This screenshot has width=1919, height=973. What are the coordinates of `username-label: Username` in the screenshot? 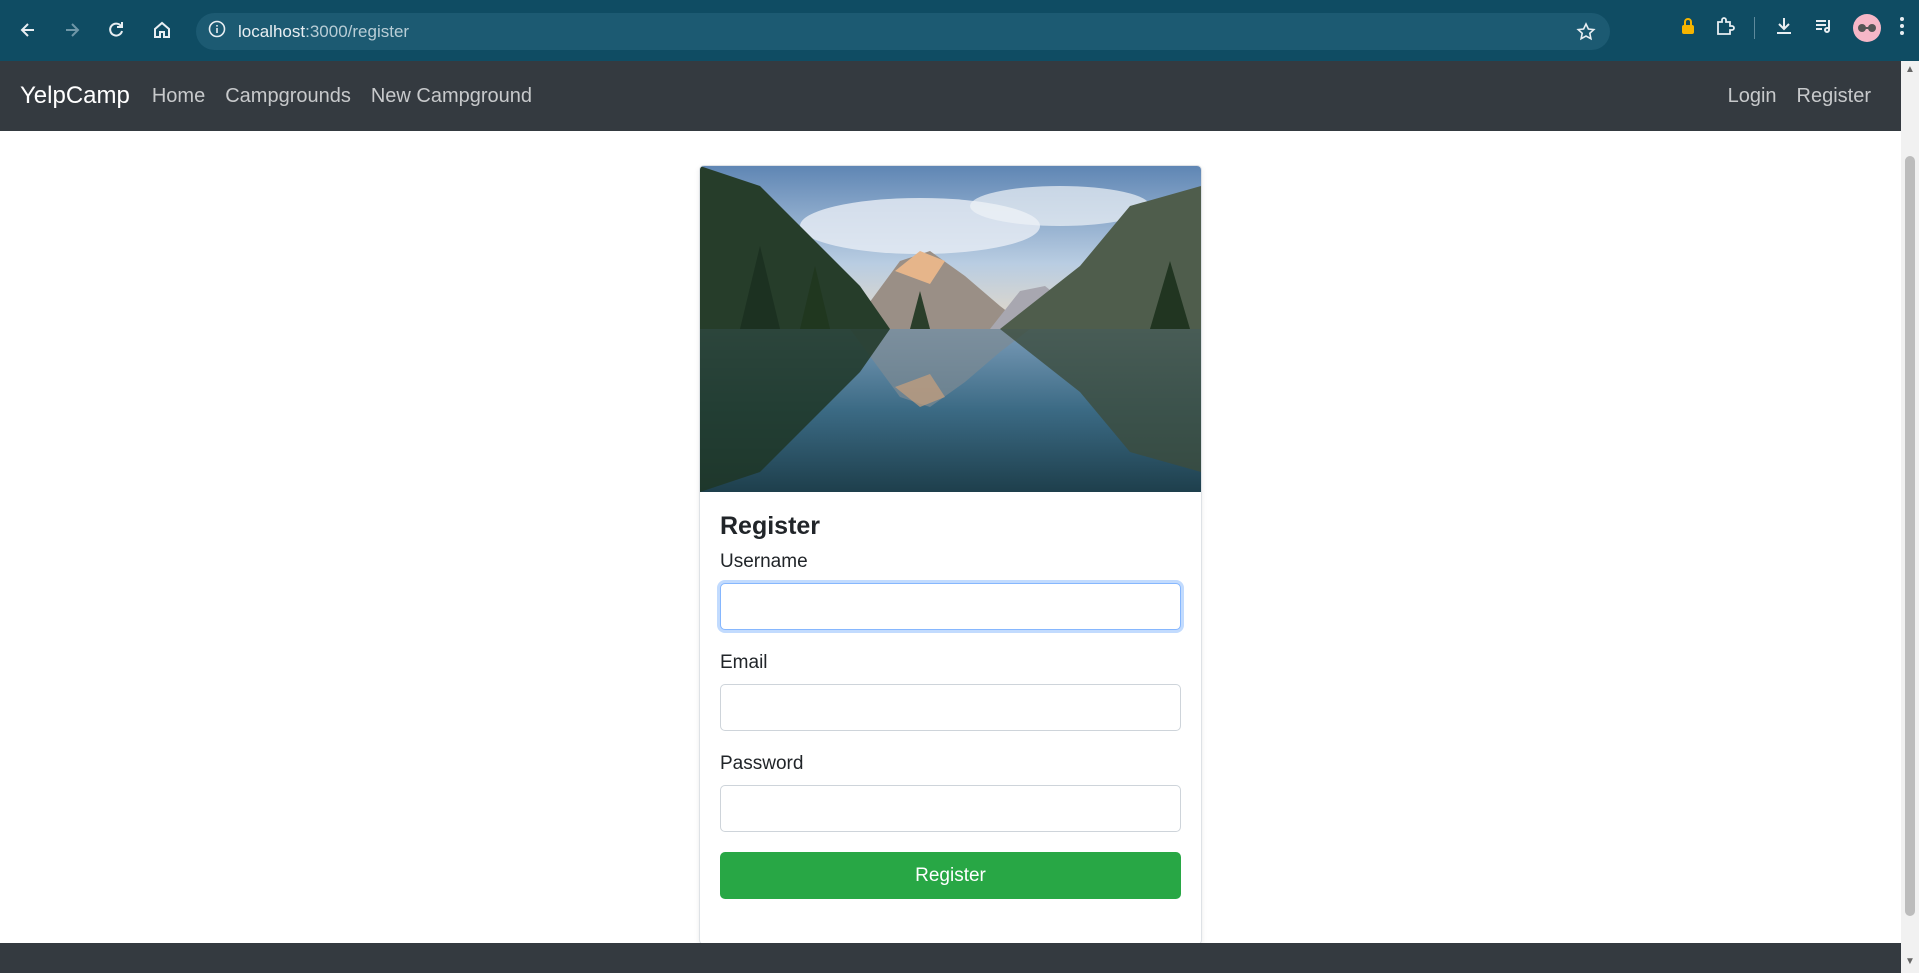 It's located at (764, 561).